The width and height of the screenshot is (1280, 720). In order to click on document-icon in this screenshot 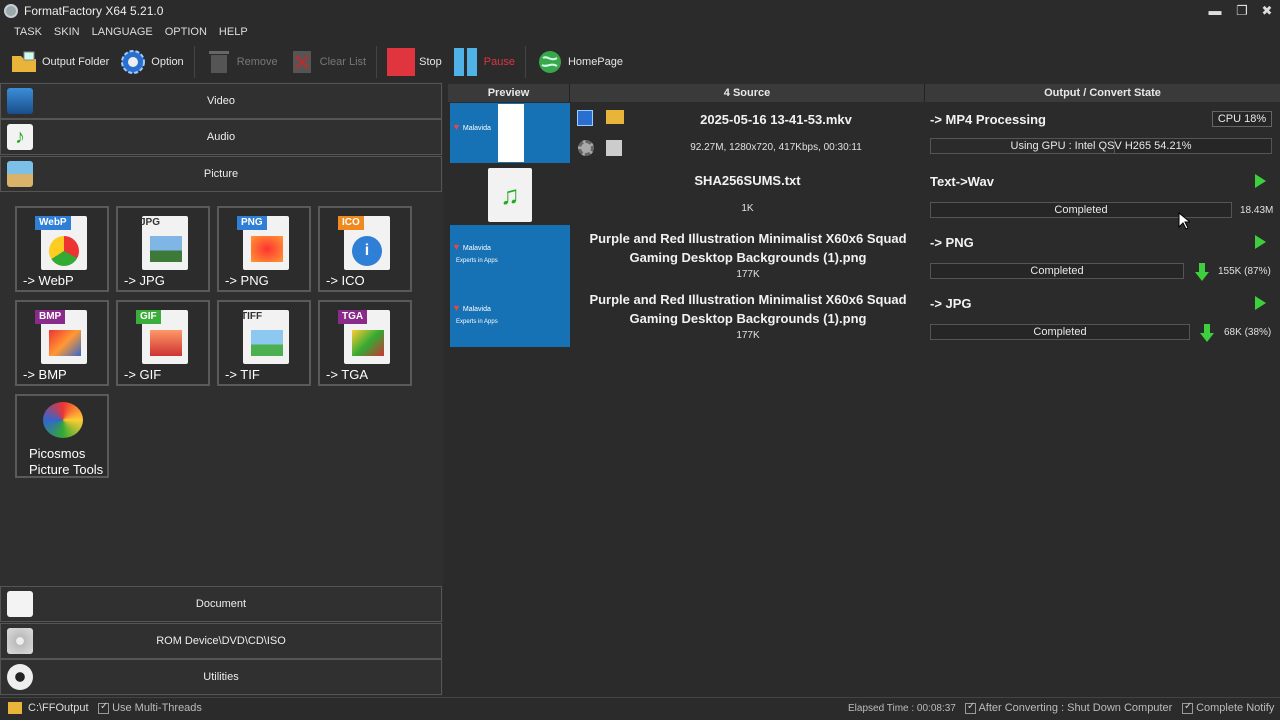, I will do `click(20, 604)`.